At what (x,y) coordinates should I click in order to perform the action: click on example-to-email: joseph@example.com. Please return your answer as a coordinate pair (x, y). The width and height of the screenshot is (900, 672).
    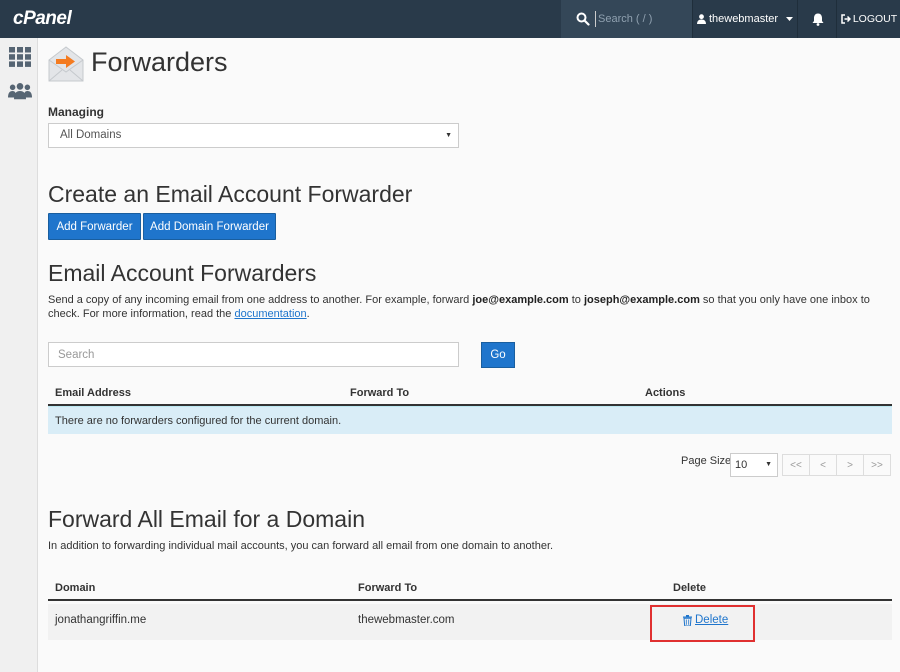
    Looking at the image, I should click on (641, 300).